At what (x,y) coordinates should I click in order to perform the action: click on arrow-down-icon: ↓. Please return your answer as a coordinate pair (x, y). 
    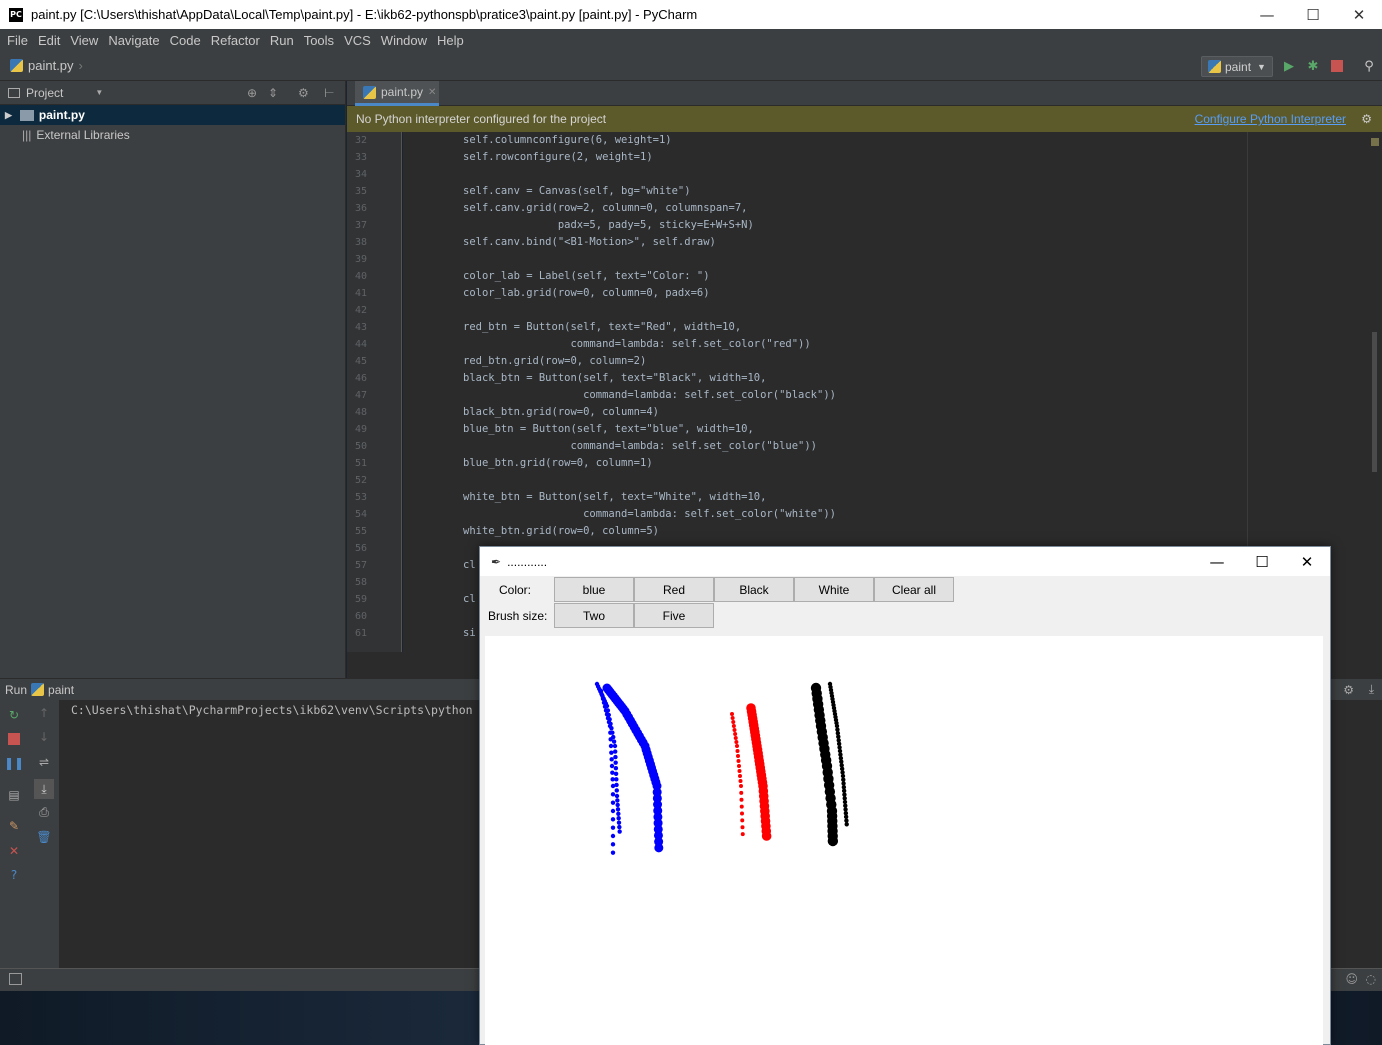
    Looking at the image, I should click on (44, 737).